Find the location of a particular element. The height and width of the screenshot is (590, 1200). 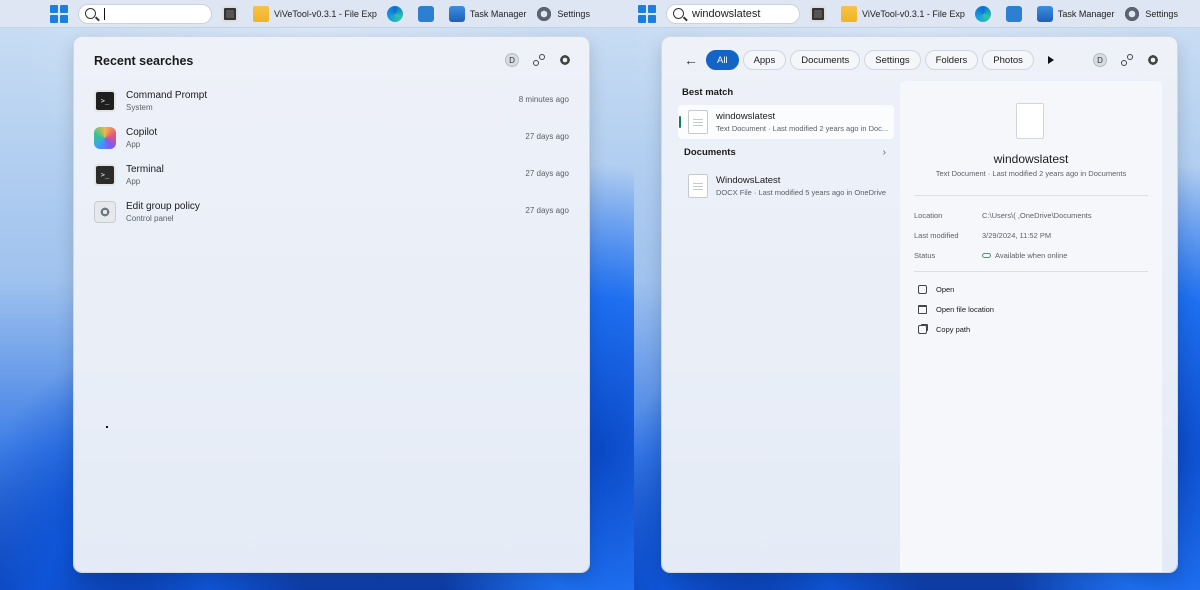

location-value: C:\Users\( ,OneDrive\Documents is located at coordinates (1037, 215).